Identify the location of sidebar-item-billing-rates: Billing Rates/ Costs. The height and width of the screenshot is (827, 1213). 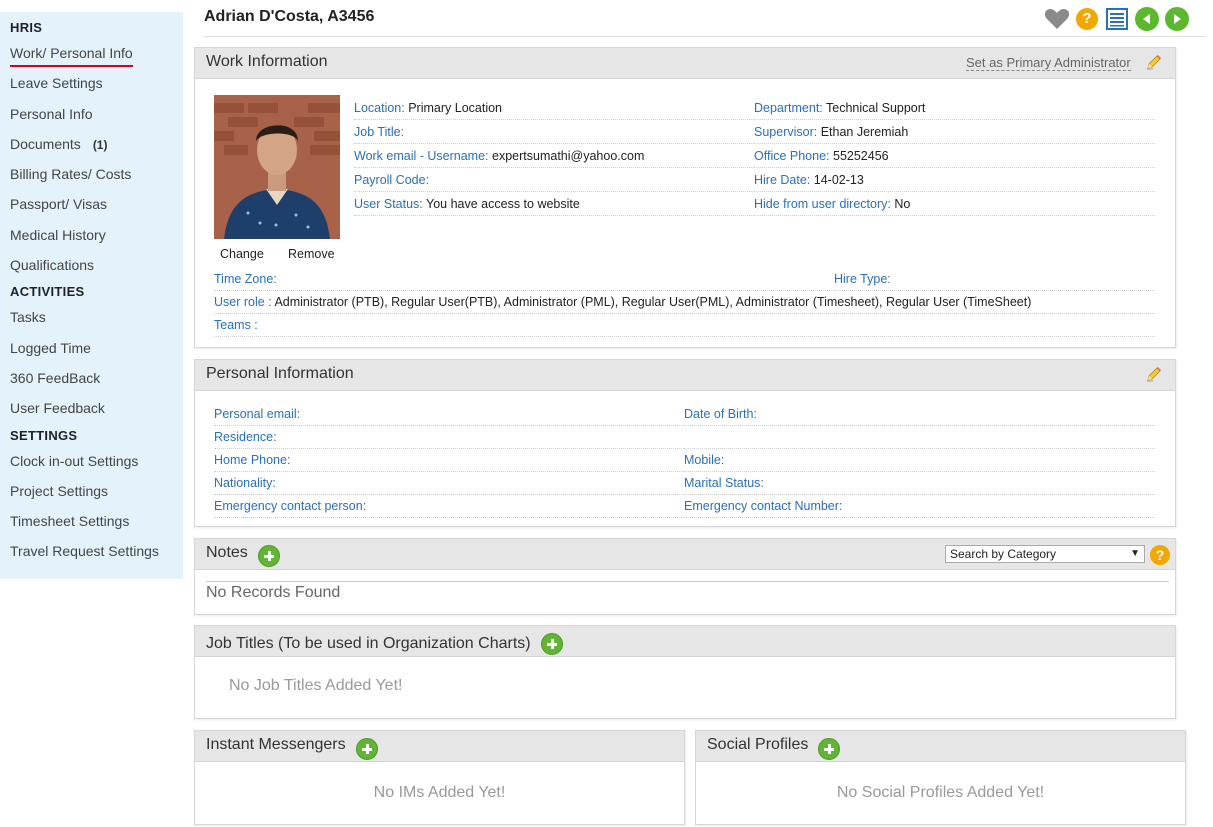
(96, 174).